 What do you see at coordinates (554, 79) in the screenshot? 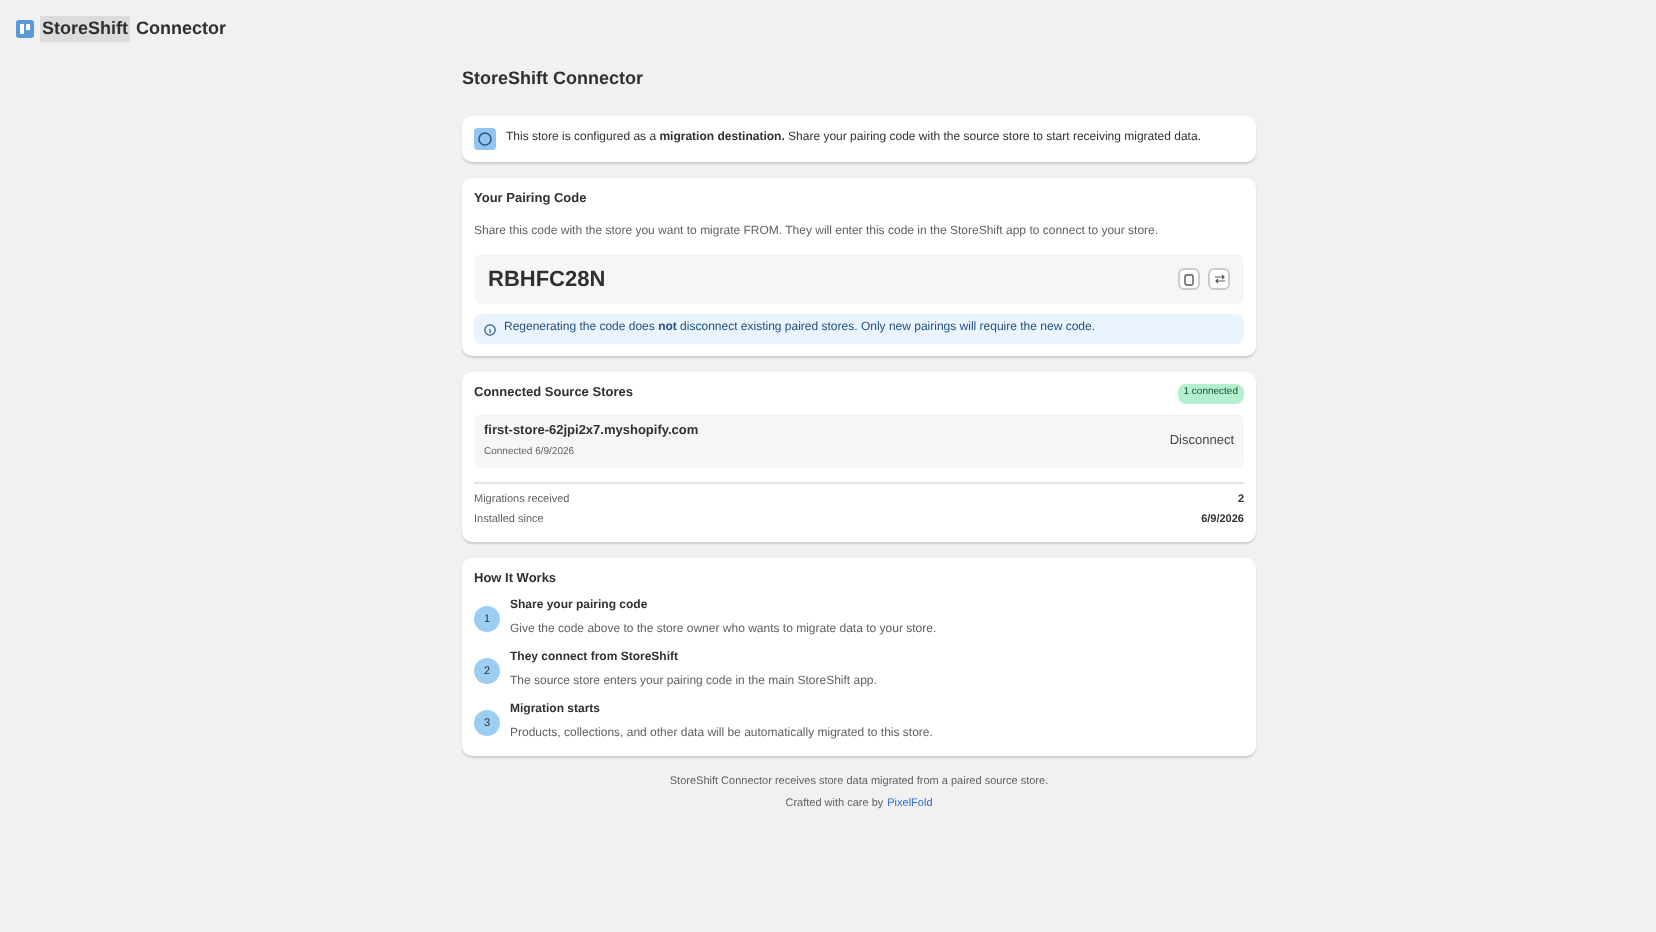
I see `page-title: StoreShift Connector` at bounding box center [554, 79].